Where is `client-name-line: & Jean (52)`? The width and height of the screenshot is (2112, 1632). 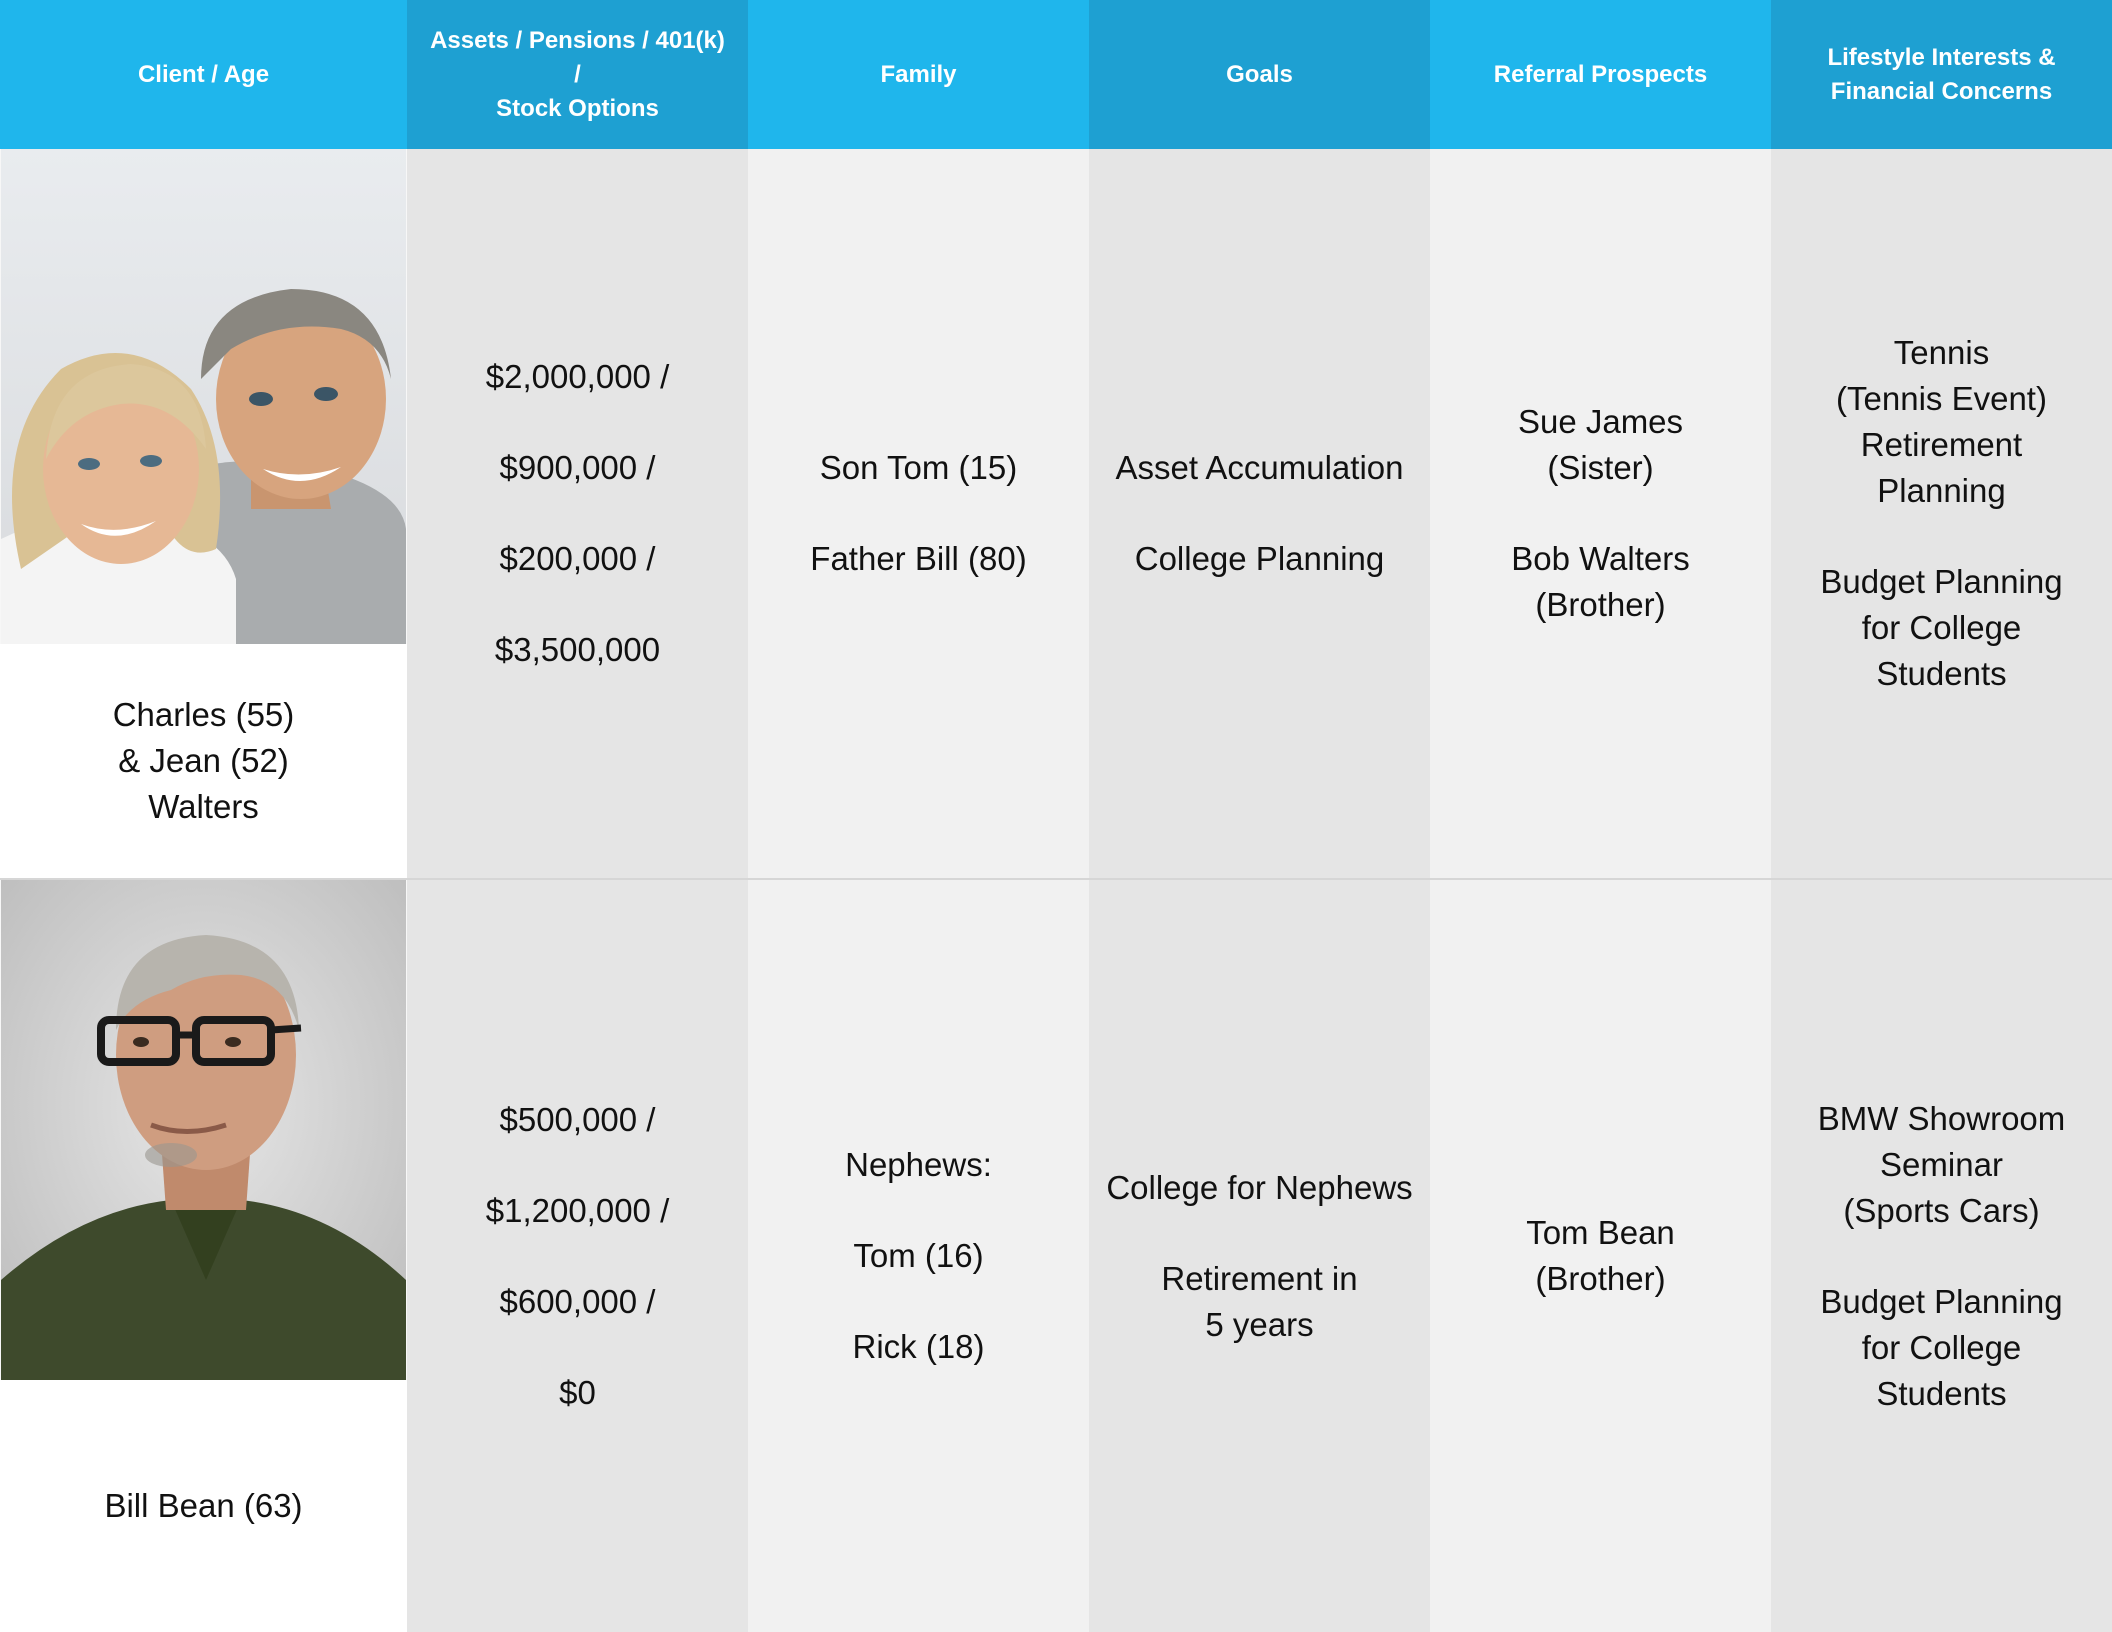
client-name-line: & Jean (52) is located at coordinates (203, 760).